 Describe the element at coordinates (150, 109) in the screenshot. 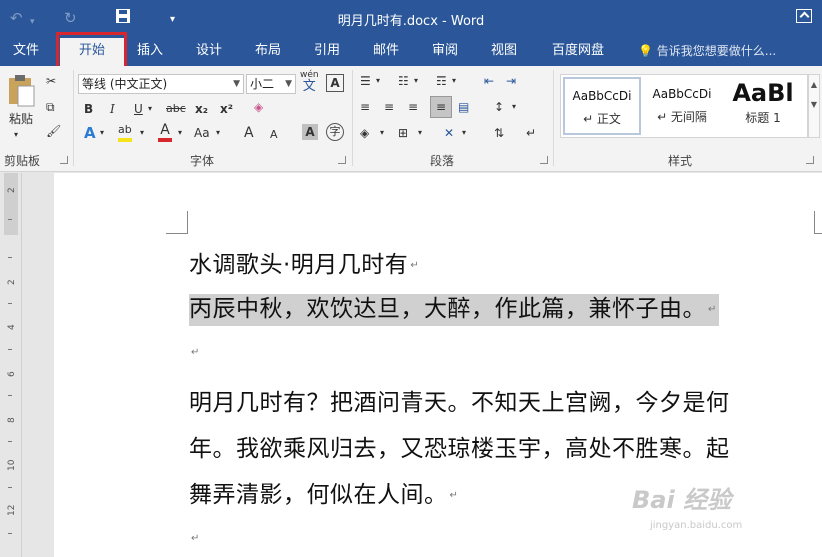

I see `underline-dropdown-icon: ▾` at that location.